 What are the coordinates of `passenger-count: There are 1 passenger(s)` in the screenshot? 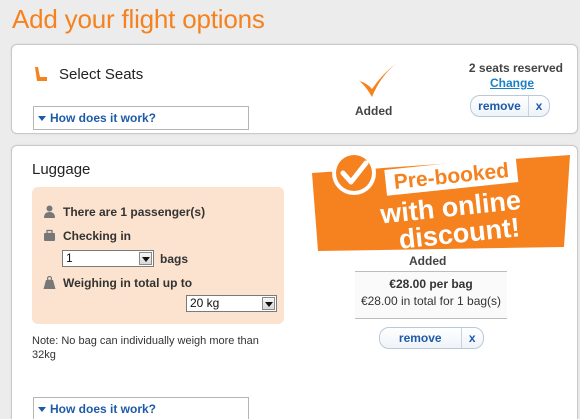 It's located at (134, 212).